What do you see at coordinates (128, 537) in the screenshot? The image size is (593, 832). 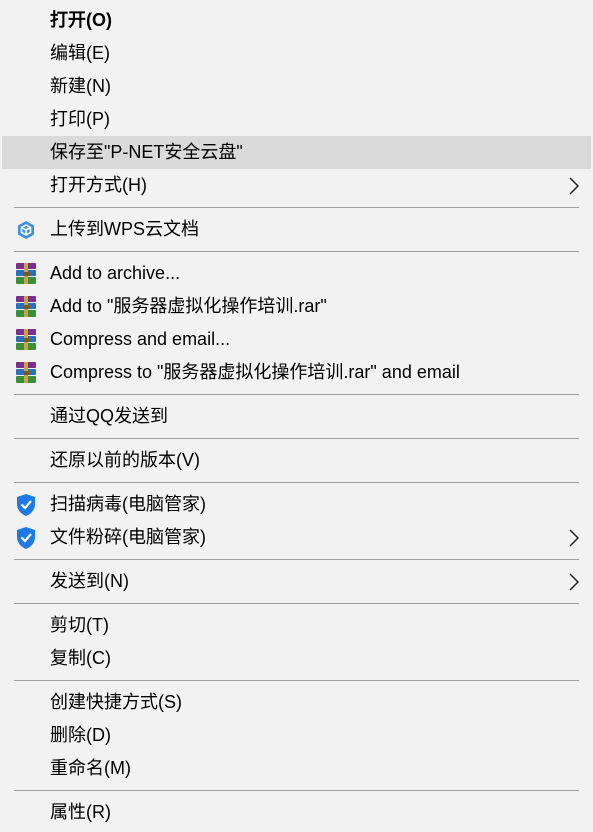 I see `menu-item-label: 文件粉碎(电脑管家)` at bounding box center [128, 537].